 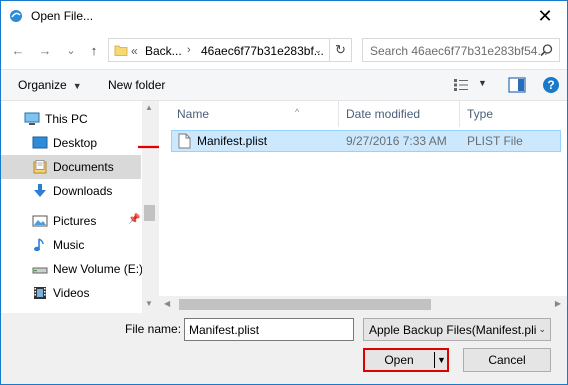 I want to click on column-header-type: Type, so click(x=480, y=114).